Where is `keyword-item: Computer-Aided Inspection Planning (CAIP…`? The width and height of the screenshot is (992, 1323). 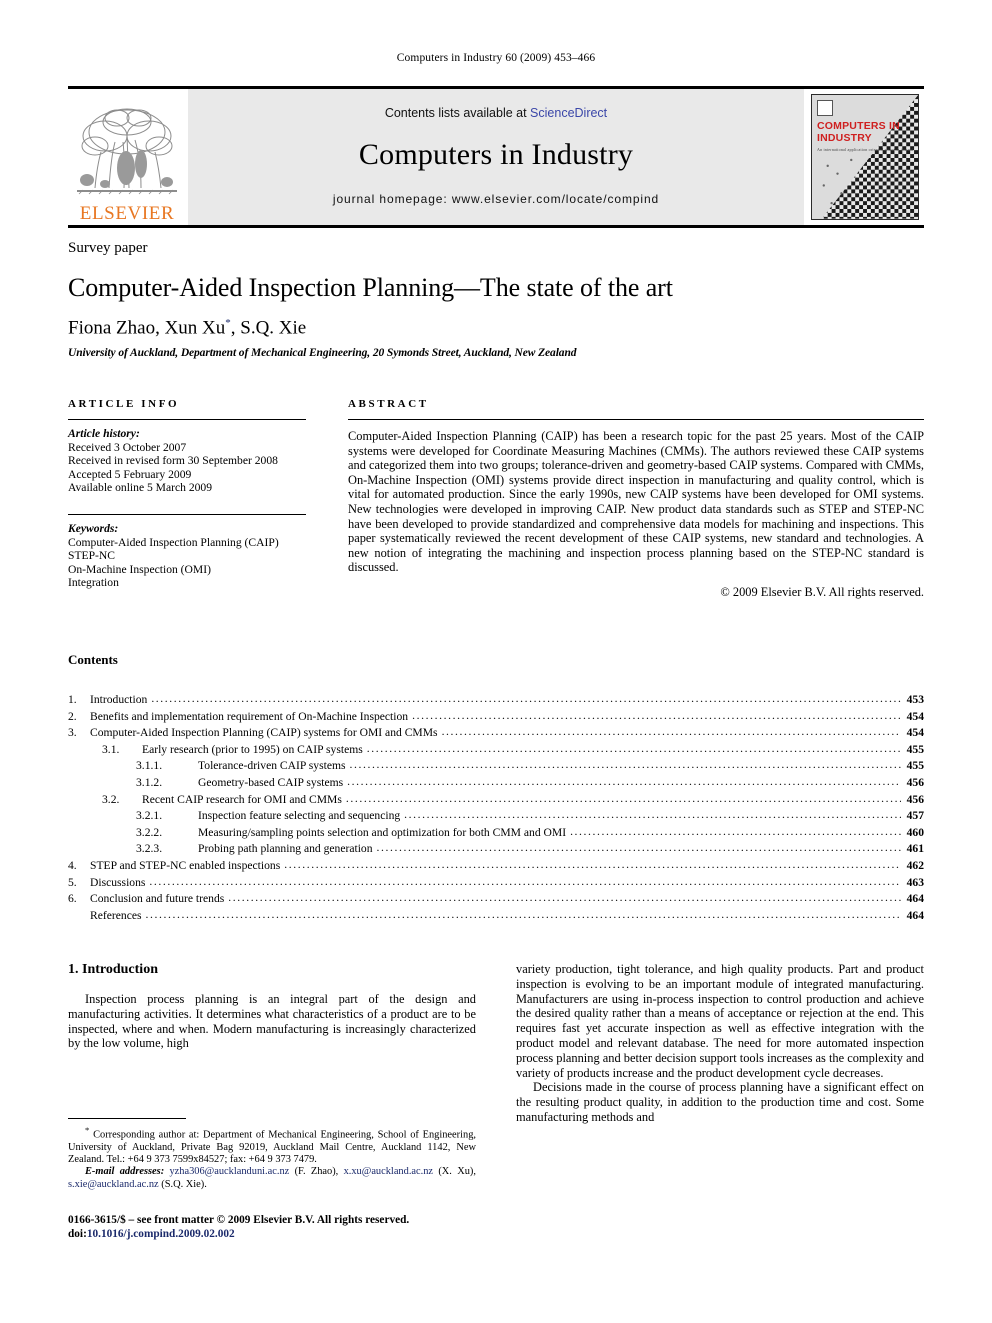
keyword-item: Computer-Aided Inspection Planning (CAIP… is located at coordinates (173, 542).